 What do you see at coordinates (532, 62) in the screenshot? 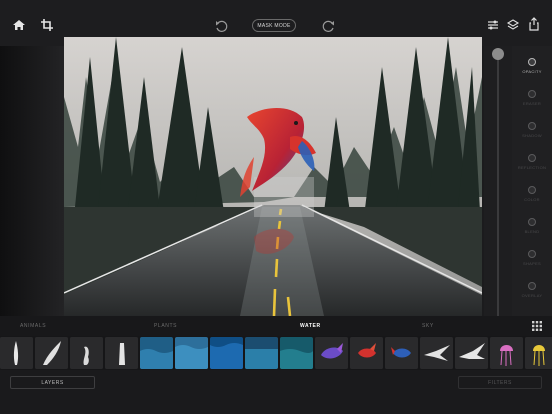
I see `opacity-icon` at bounding box center [532, 62].